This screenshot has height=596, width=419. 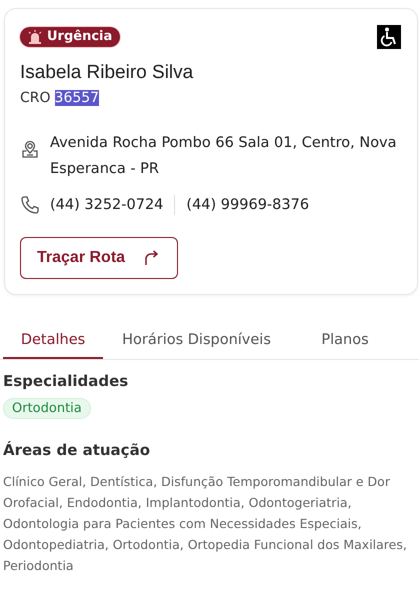 What do you see at coordinates (77, 98) in the screenshot?
I see `cro-number: 36557` at bounding box center [77, 98].